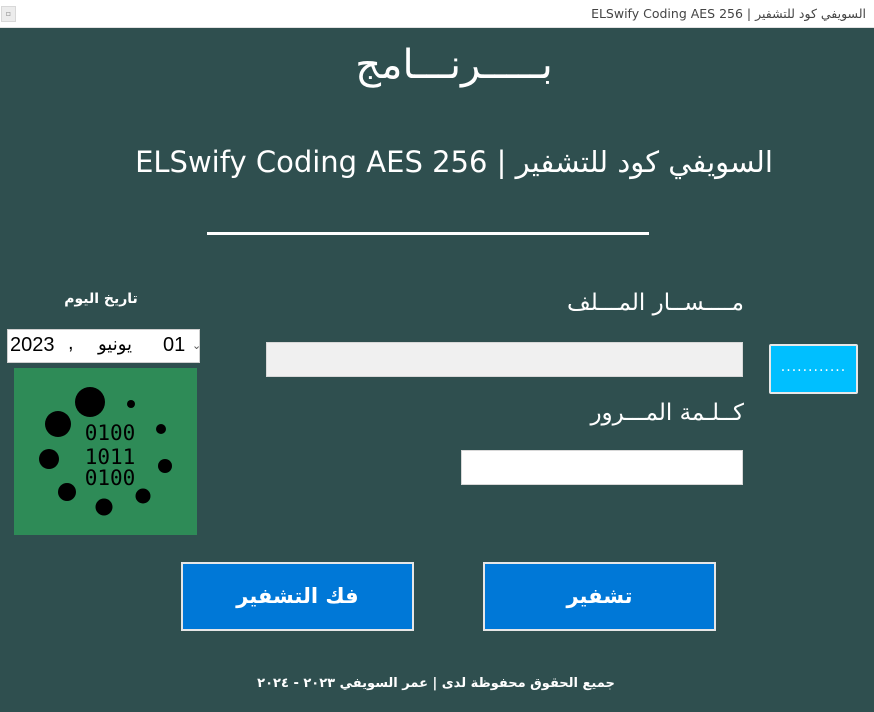 The height and width of the screenshot is (712, 874). What do you see at coordinates (655, 303) in the screenshot?
I see `file-path-label: مــــســار المـــلف` at bounding box center [655, 303].